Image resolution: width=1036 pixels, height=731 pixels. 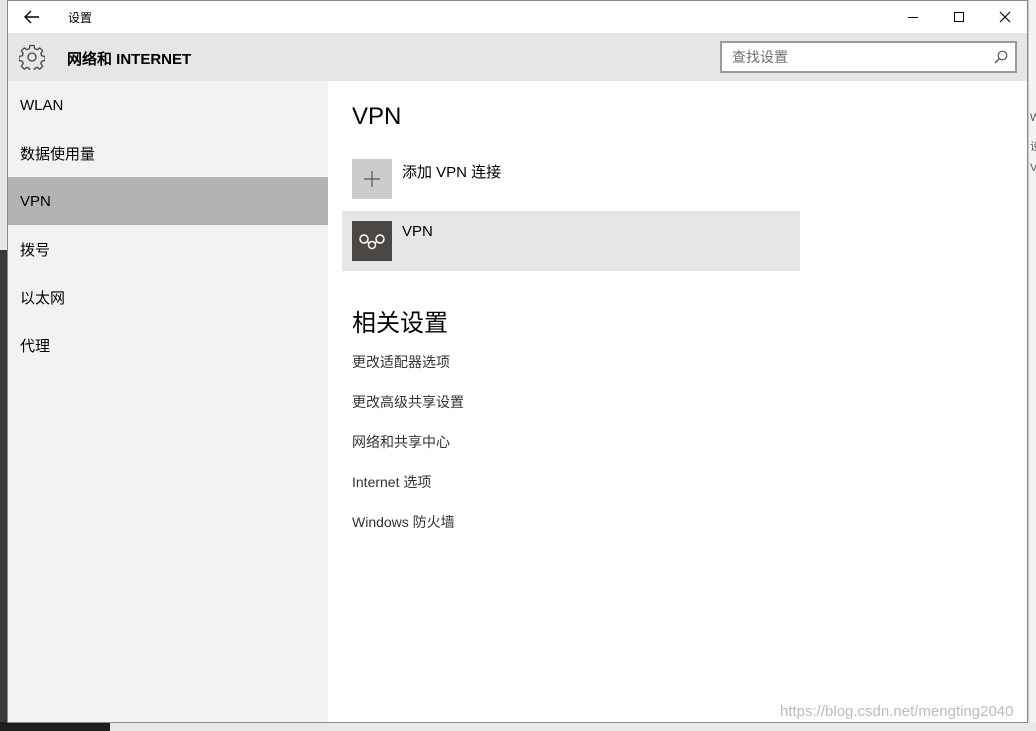 What do you see at coordinates (897, 711) in the screenshot?
I see `watermark-text: https://blog.csdn.net/mengting2040` at bounding box center [897, 711].